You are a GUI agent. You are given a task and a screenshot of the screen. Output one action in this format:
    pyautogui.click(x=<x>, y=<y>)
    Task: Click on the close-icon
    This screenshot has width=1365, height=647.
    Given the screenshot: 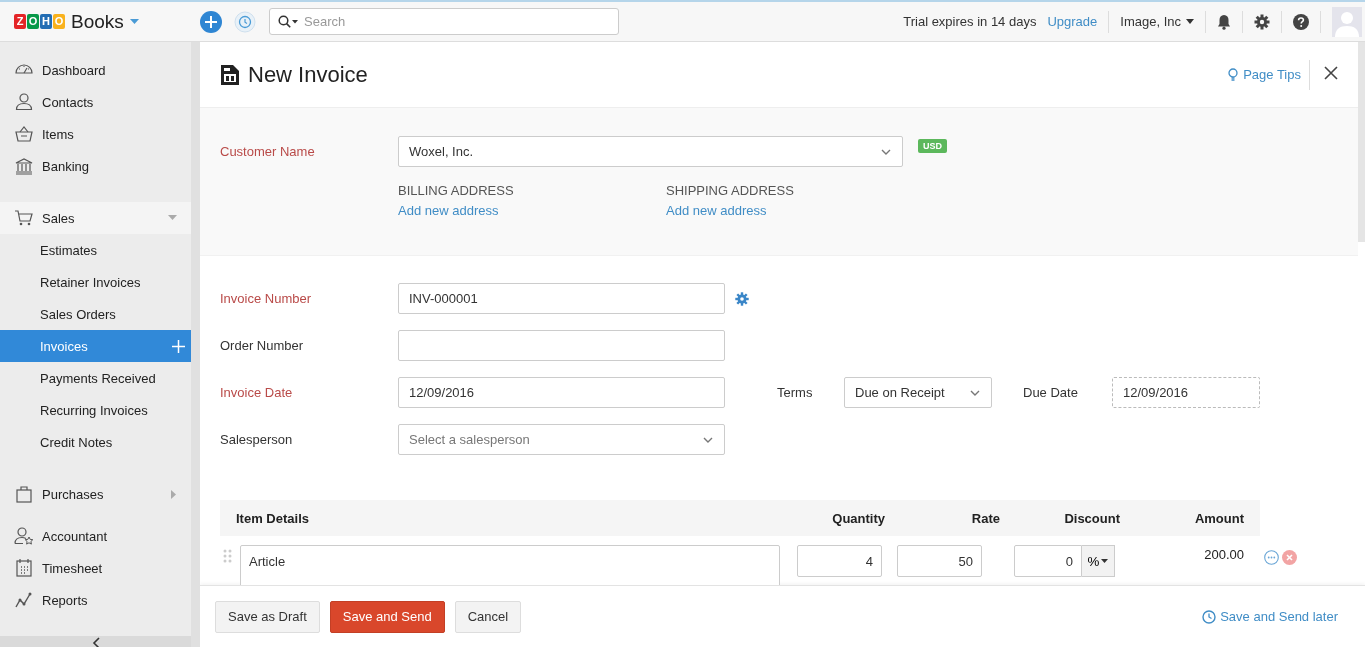 What is the action you would take?
    pyautogui.click(x=1331, y=73)
    